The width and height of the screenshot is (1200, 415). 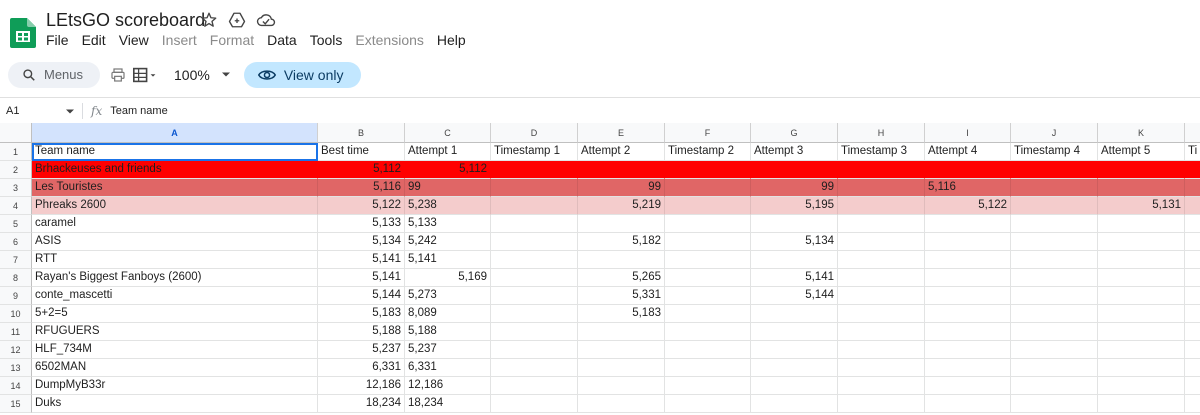 I want to click on table-cell: 5,122, so click(x=361, y=206).